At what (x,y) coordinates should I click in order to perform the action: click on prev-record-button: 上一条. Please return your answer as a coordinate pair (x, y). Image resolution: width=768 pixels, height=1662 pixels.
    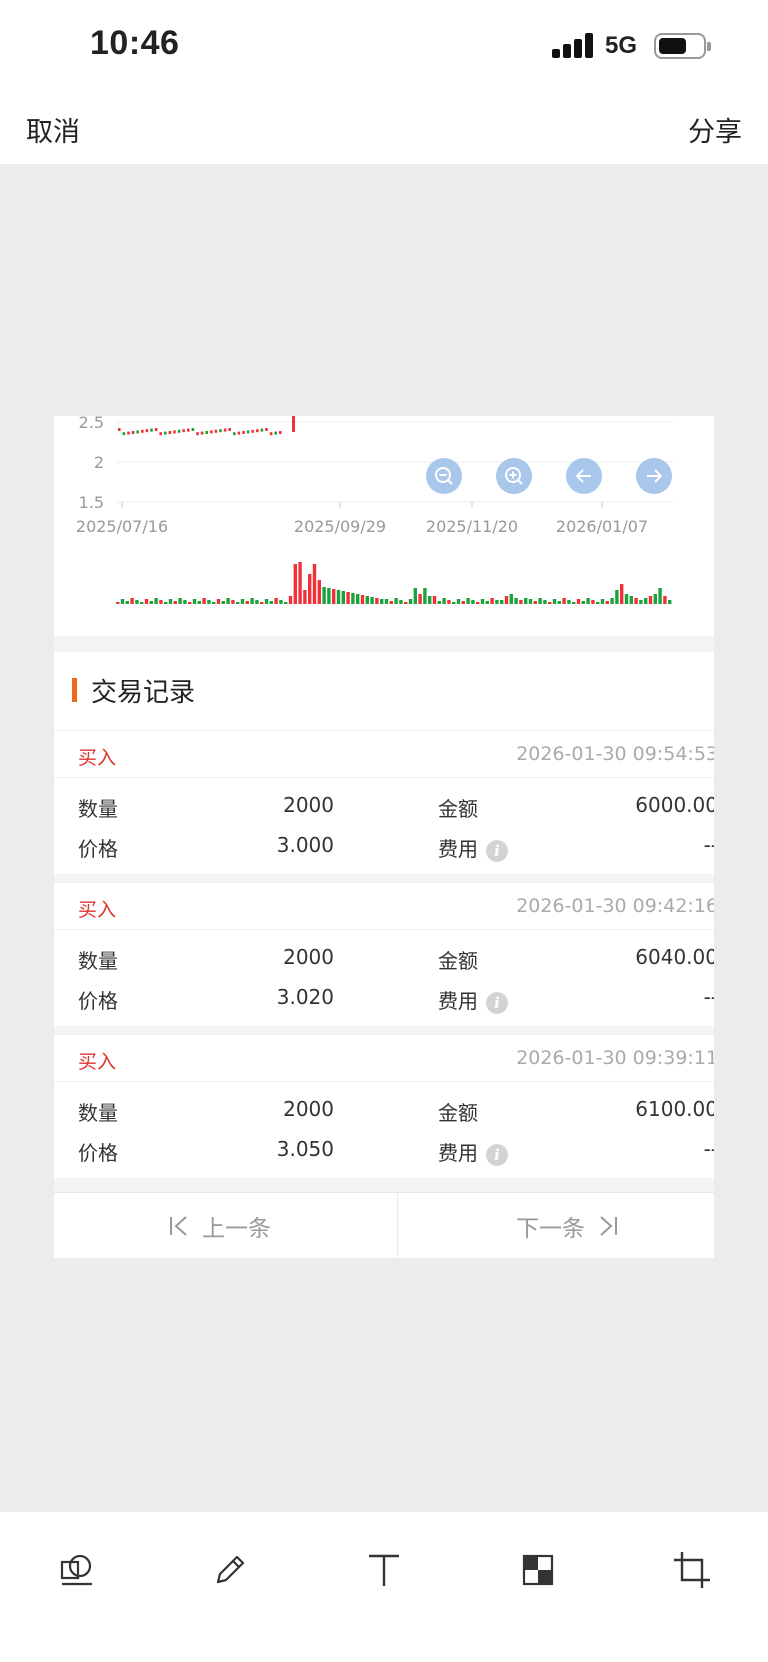
    Looking at the image, I should click on (219, 1226).